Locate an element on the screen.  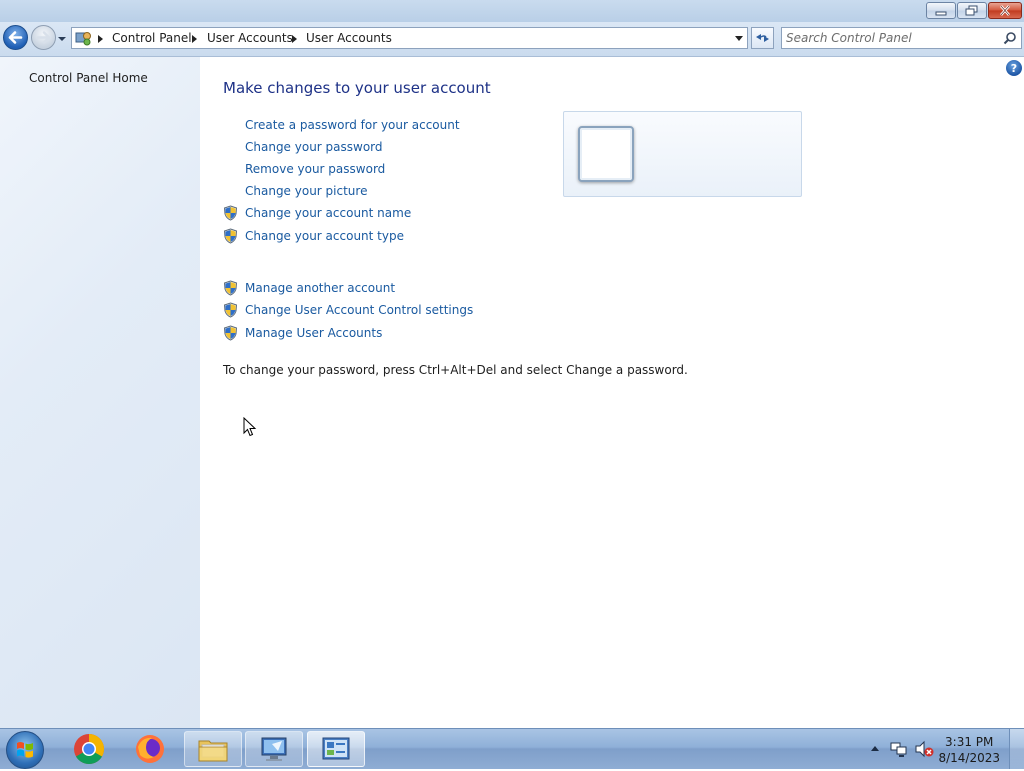
search-input is located at coordinates (891, 38).